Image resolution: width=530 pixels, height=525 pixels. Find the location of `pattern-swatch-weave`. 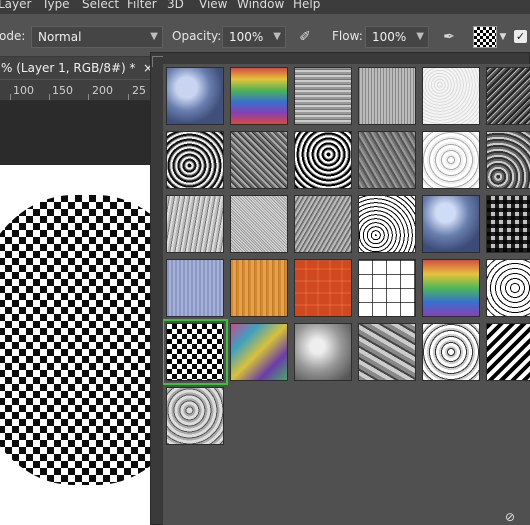

pattern-swatch-weave is located at coordinates (508, 224).